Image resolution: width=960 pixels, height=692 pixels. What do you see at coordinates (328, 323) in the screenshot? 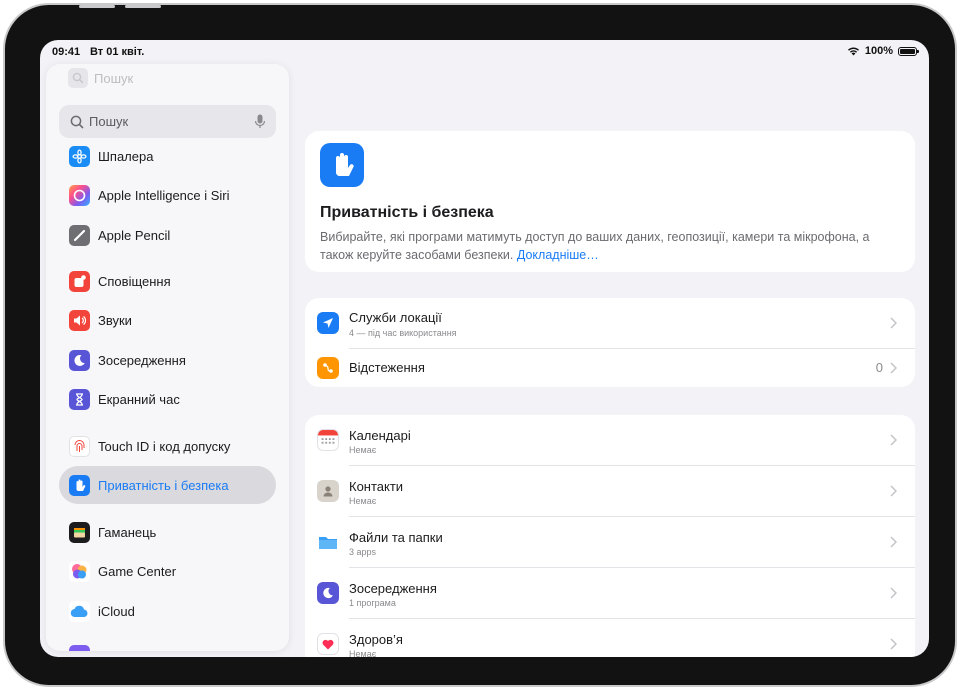
I see `location-arrow-icon` at bounding box center [328, 323].